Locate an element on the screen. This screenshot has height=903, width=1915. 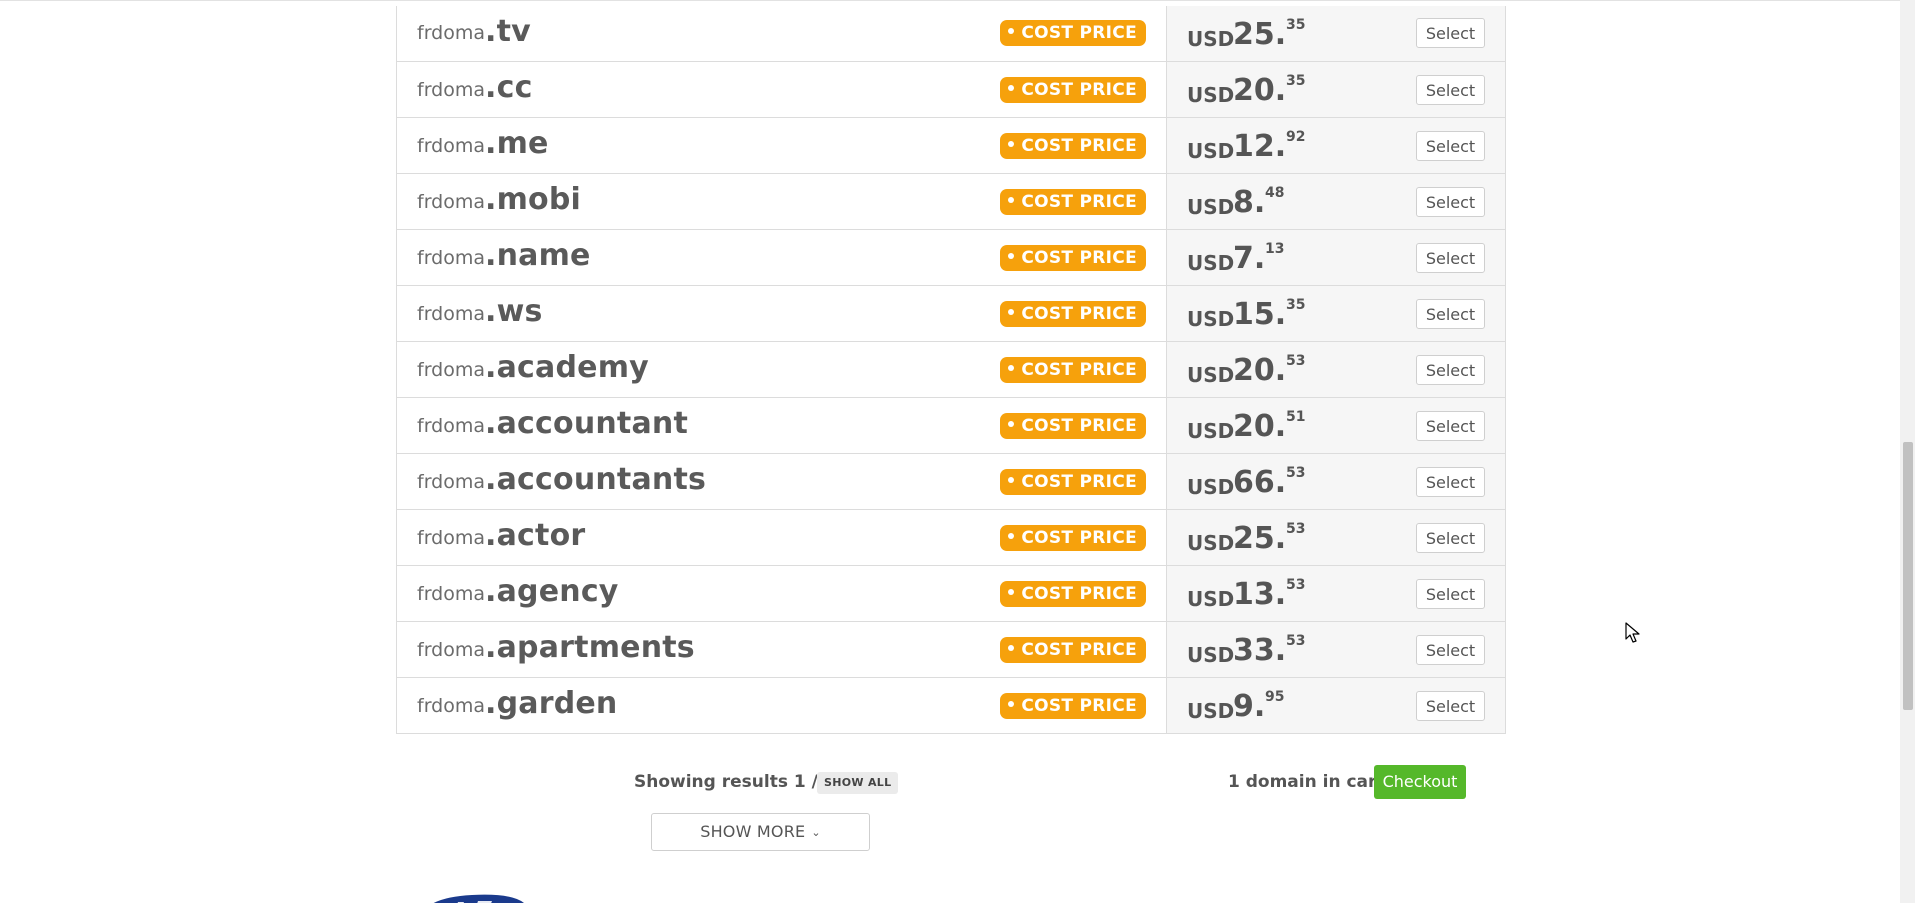
show-all-button: SHOW ALL is located at coordinates (858, 783).